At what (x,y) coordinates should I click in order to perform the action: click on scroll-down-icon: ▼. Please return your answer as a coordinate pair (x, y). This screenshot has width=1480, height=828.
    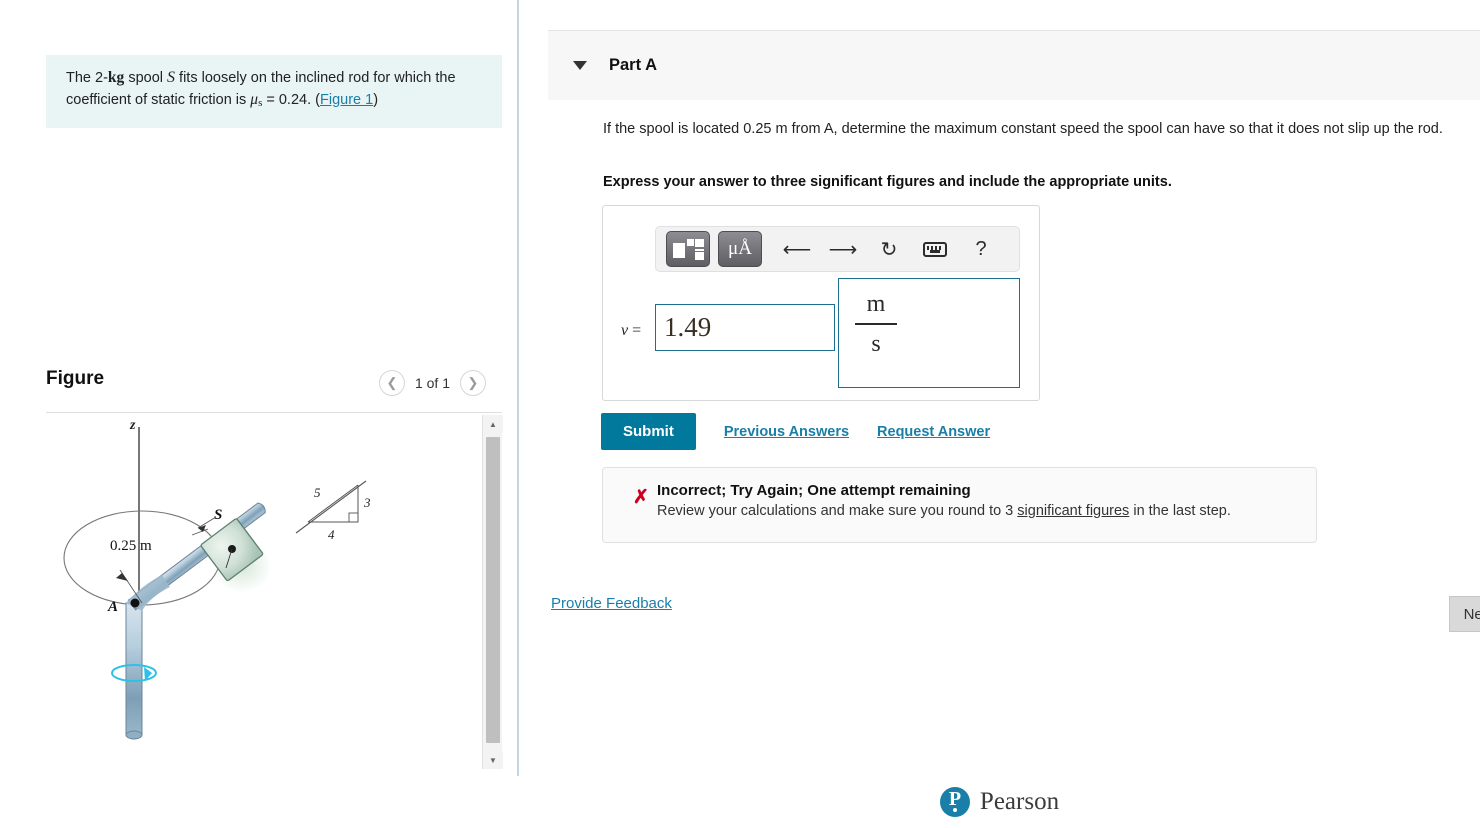
    Looking at the image, I should click on (493, 760).